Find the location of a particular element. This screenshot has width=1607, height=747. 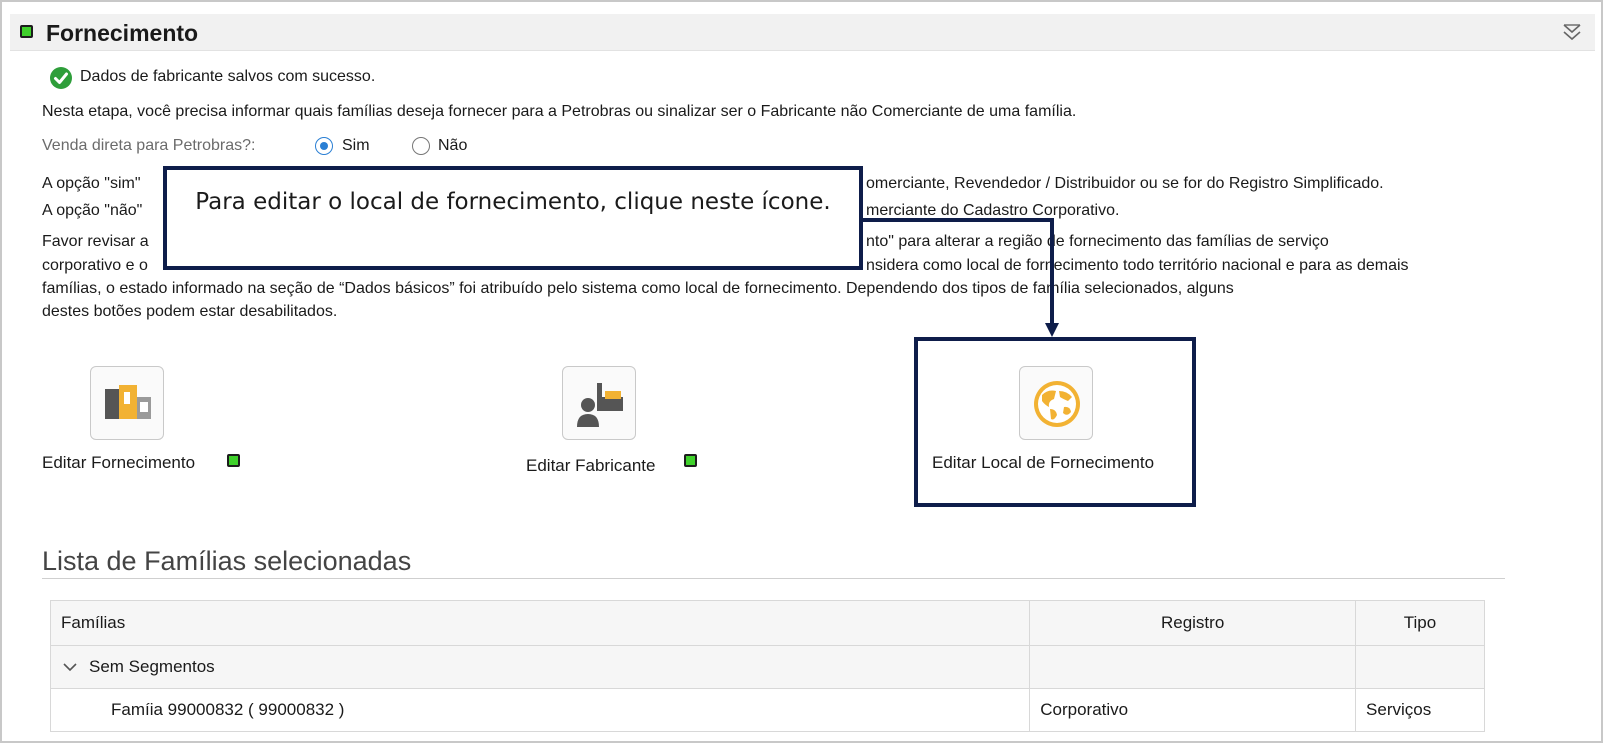

section-divider is located at coordinates (773, 578).